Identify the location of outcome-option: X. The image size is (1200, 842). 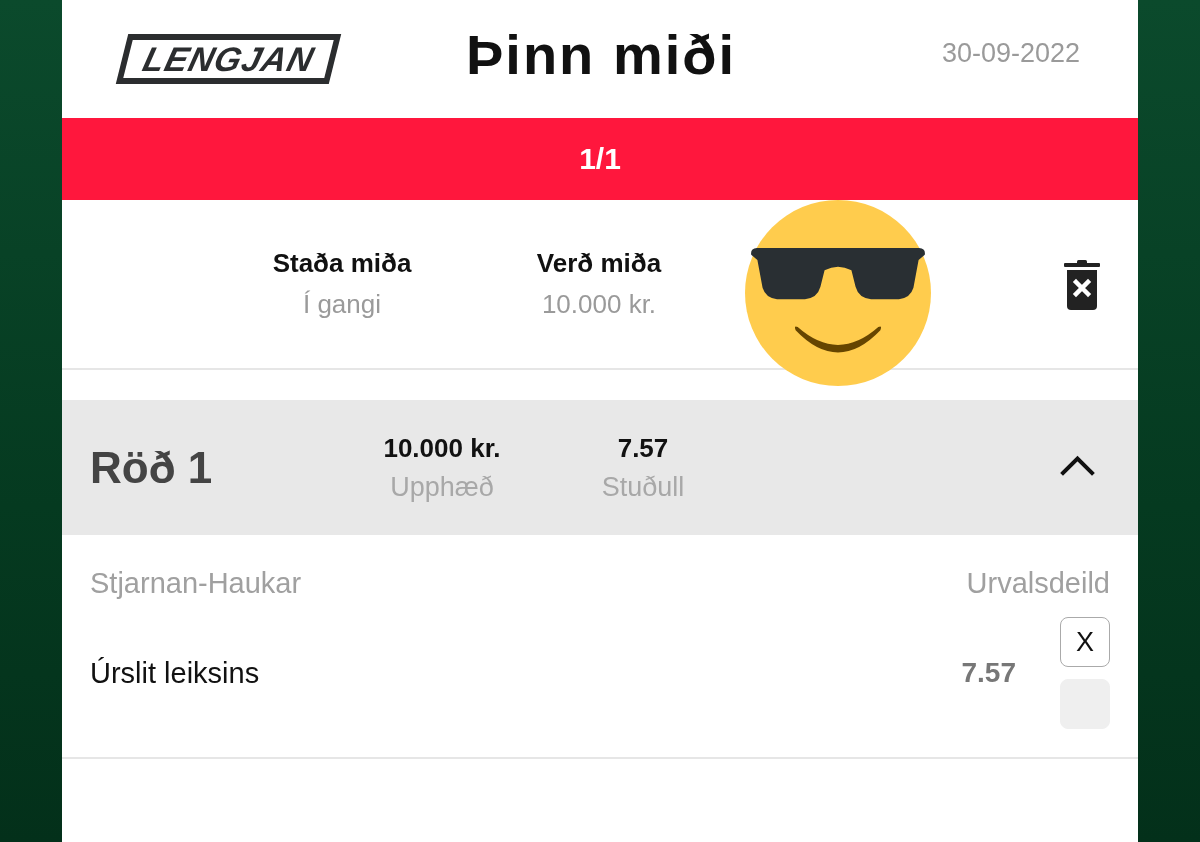
(1085, 642).